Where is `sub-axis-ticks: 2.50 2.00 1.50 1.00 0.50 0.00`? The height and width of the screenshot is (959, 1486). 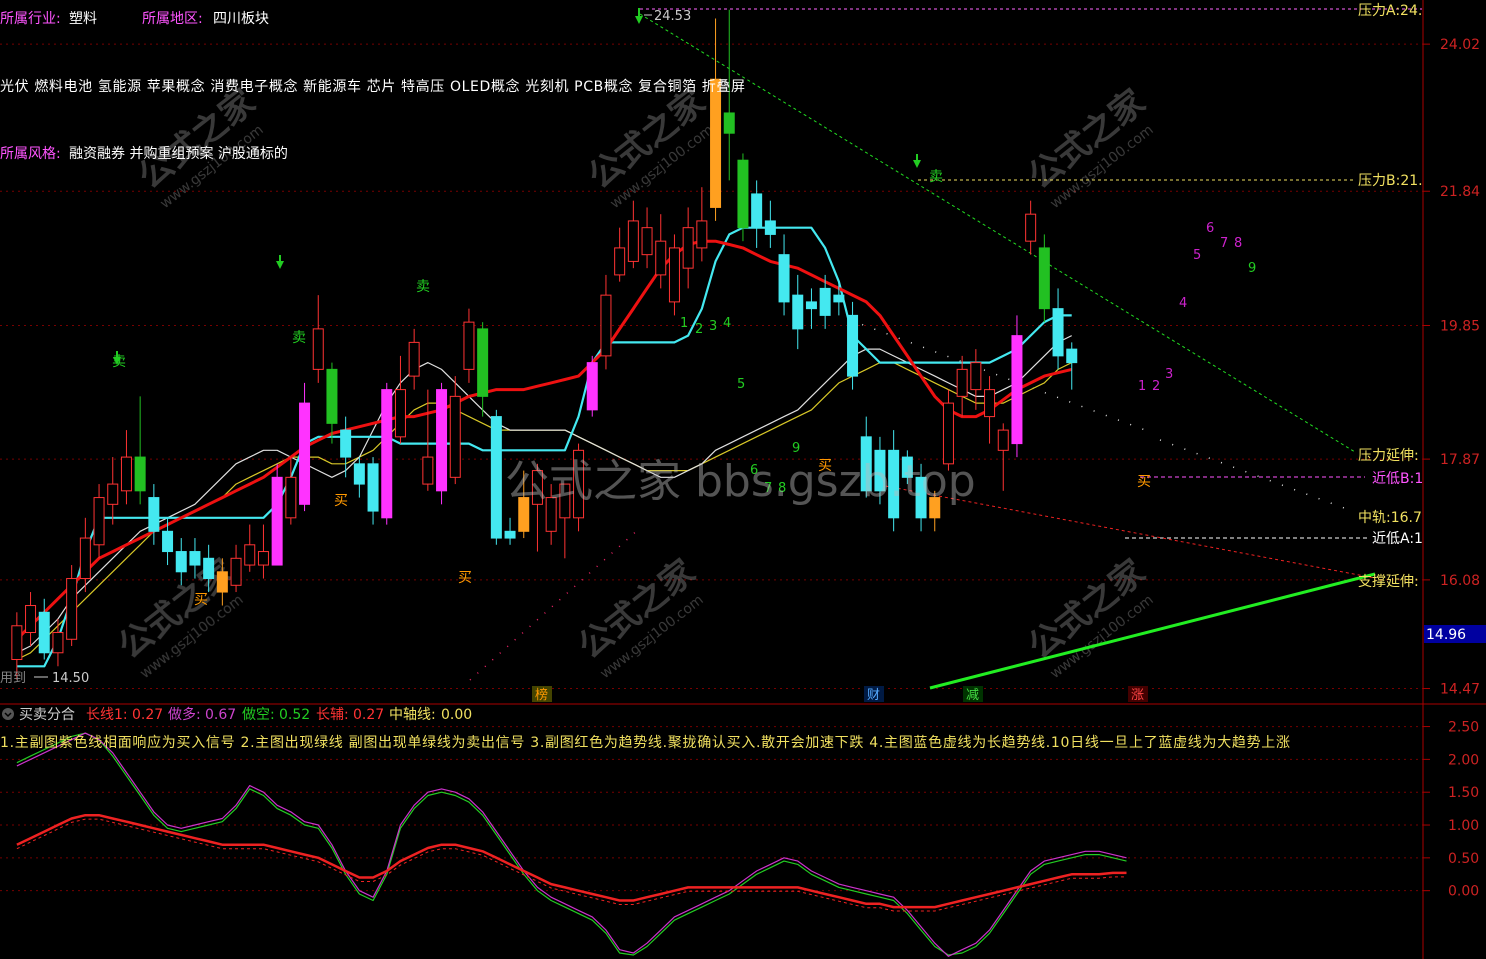 sub-axis-ticks: 2.50 2.00 1.50 1.00 0.50 0.00 is located at coordinates (1451, 810).